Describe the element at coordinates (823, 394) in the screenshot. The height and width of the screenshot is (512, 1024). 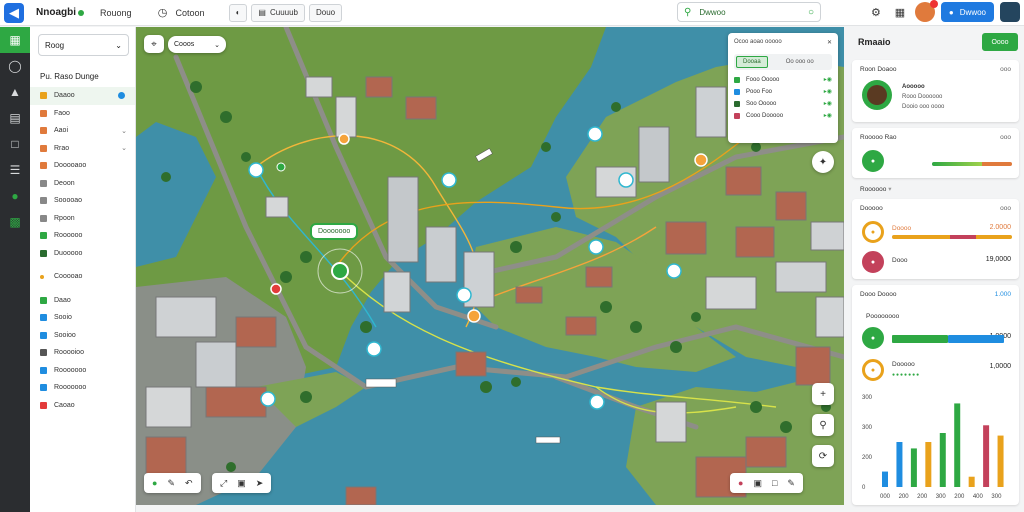
I see `zoom-in-button: +` at that location.